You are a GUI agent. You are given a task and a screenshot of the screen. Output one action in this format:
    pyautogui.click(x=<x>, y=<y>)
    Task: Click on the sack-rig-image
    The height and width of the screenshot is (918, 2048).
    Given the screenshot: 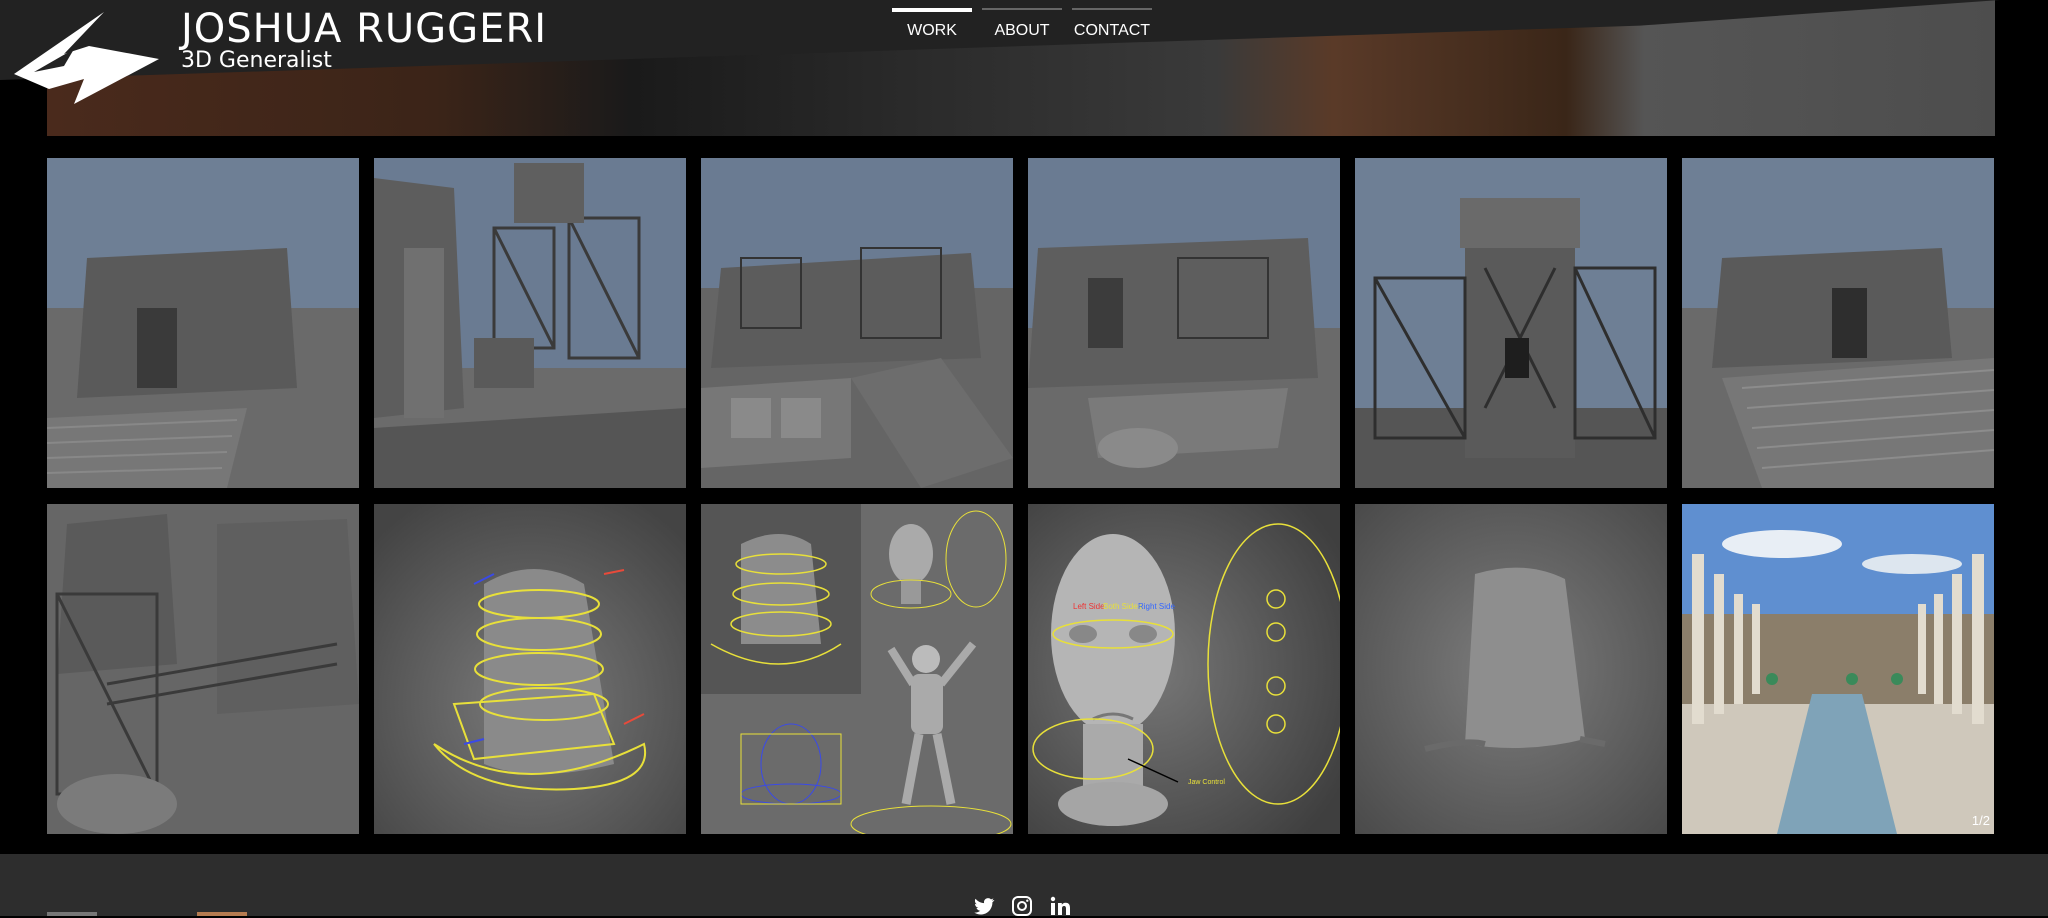 What is the action you would take?
    pyautogui.click(x=530, y=669)
    